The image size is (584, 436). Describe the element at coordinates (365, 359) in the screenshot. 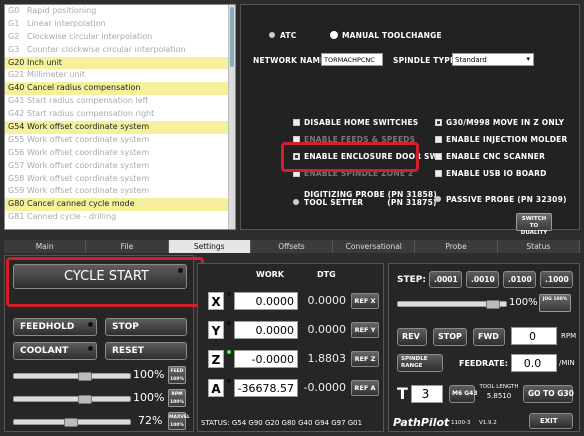

I see `ref-z-button: REF Z` at that location.